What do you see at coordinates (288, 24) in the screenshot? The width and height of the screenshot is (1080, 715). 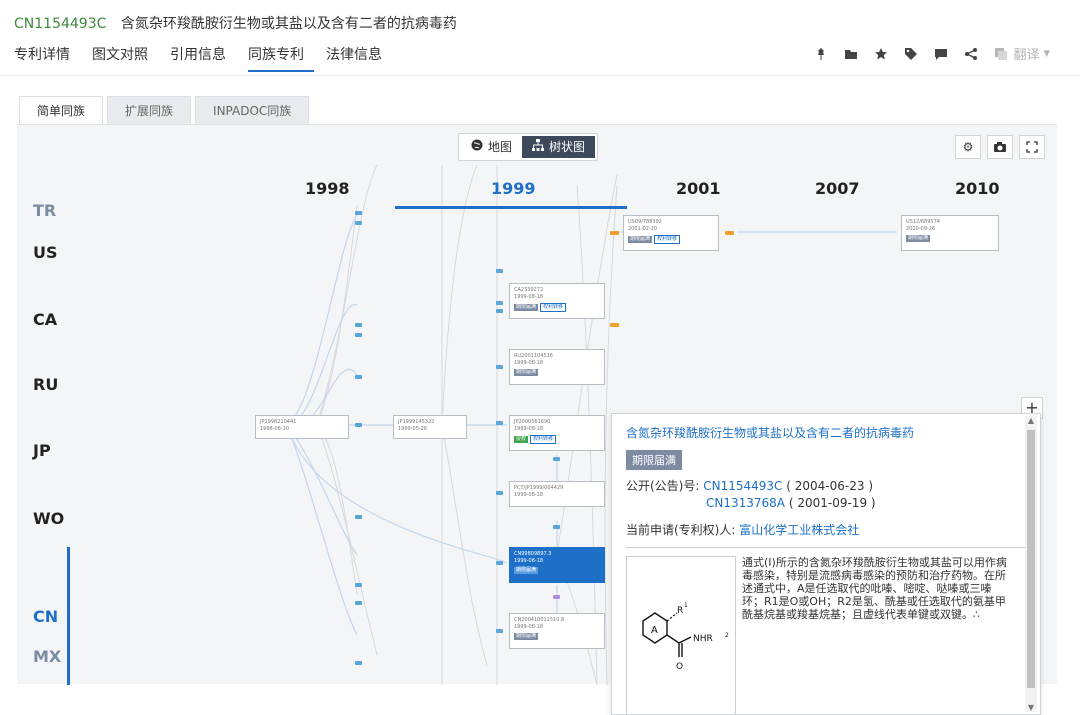 I see `document-title: 含氮杂环羧酰胺衍生物或其盐以及含有二者的抗病毒药` at bounding box center [288, 24].